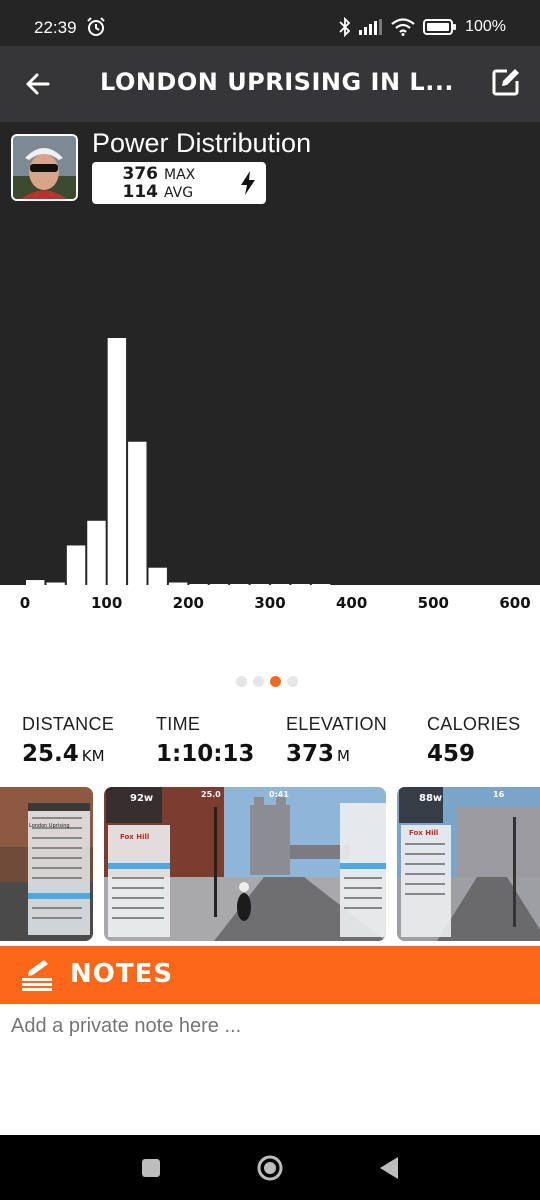  I want to click on screenshot-hud-distance: 25.0, so click(211, 794).